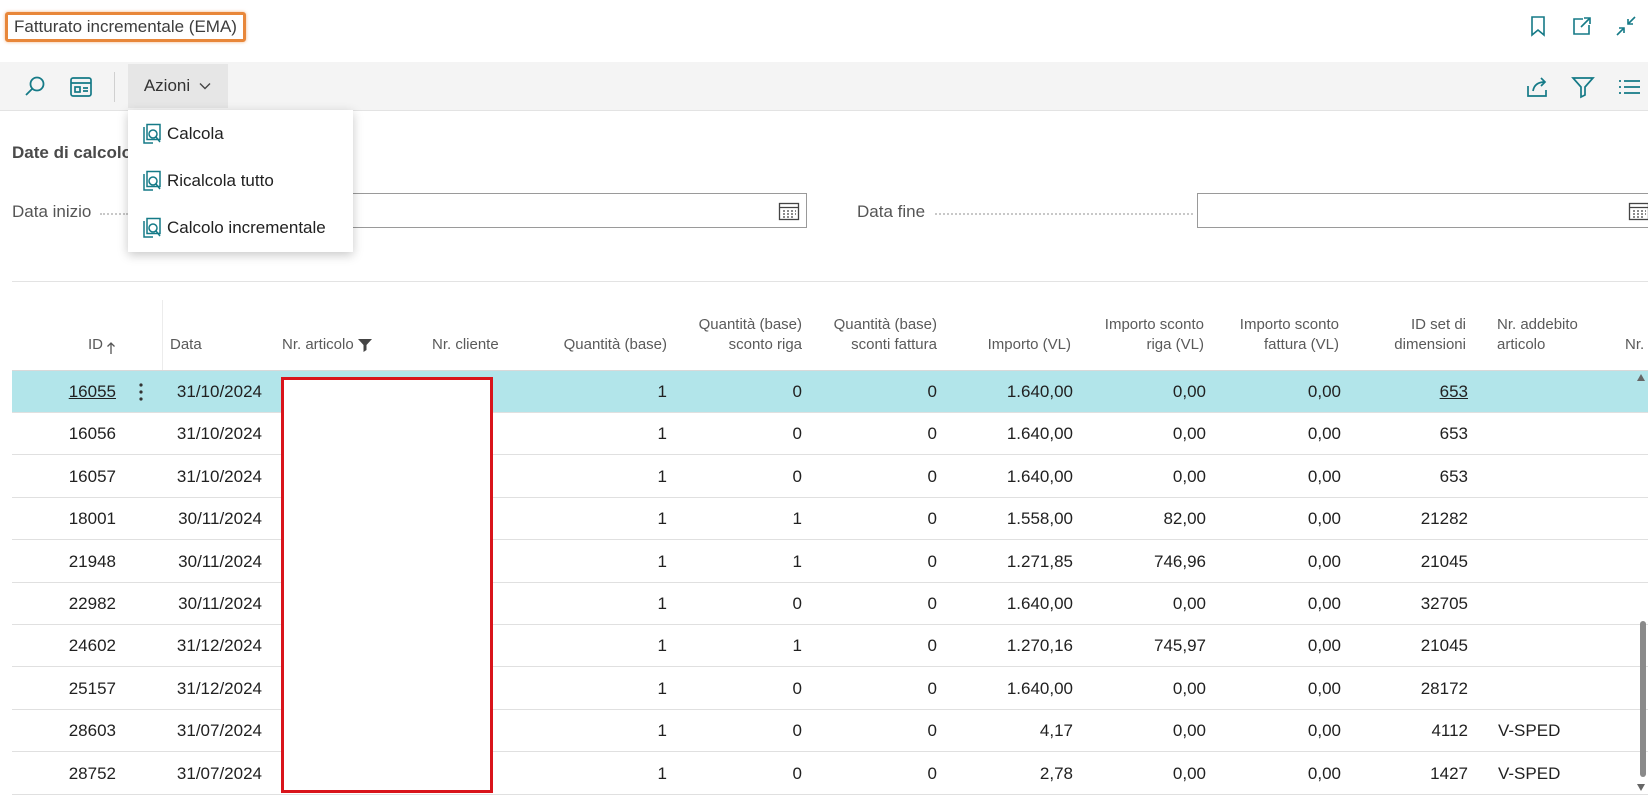 The width and height of the screenshot is (1648, 800). Describe the element at coordinates (830, 434) in the screenshot. I see `table-row: 16056 31/10/2024 1 0 0 1.640,00 0,00 0,00 653` at that location.